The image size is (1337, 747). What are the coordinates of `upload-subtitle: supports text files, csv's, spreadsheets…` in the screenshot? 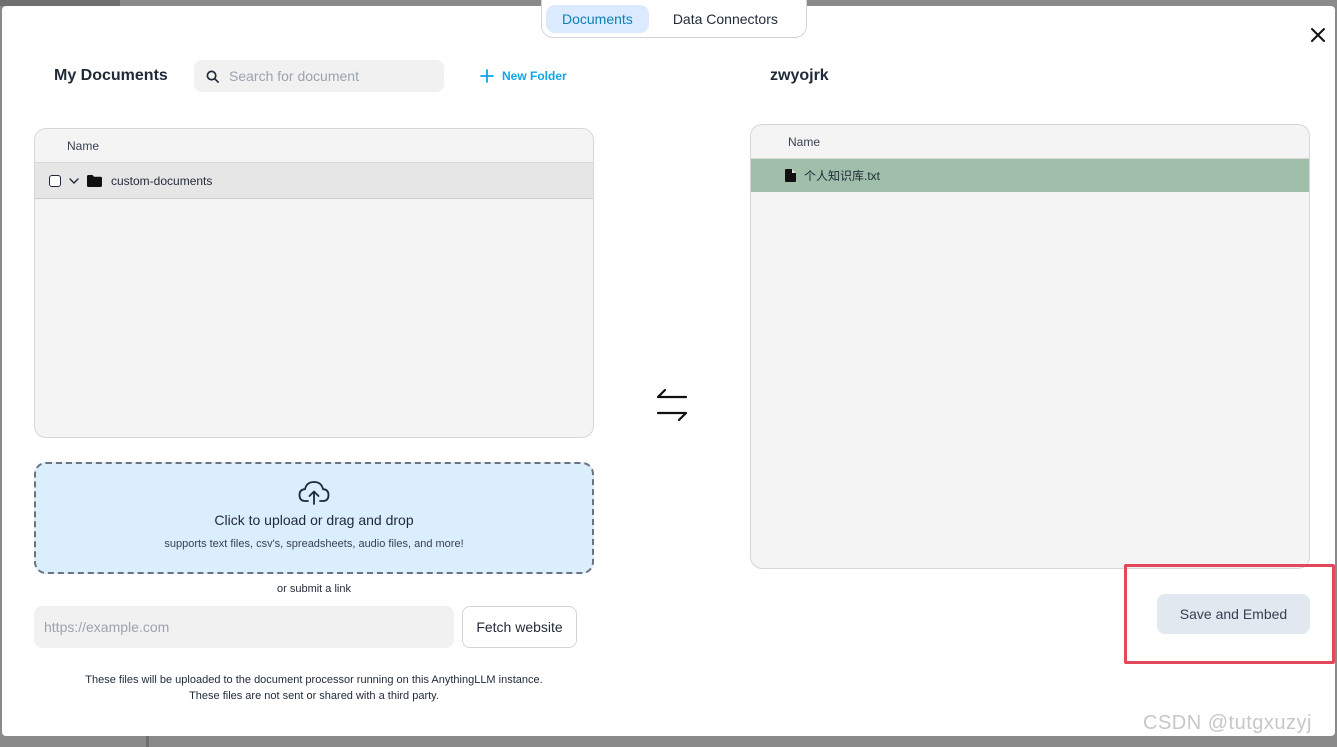 It's located at (314, 544).